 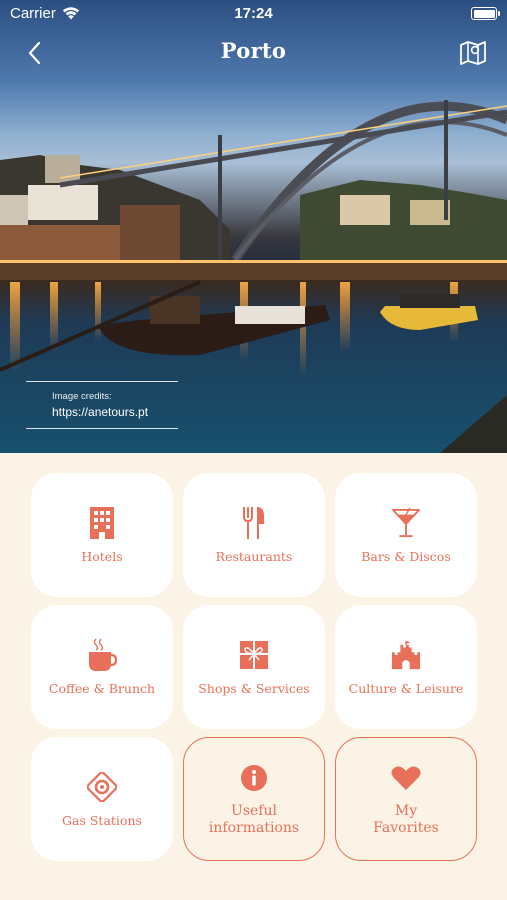 I want to click on my-favorites-button: My Favorites, so click(x=406, y=799).